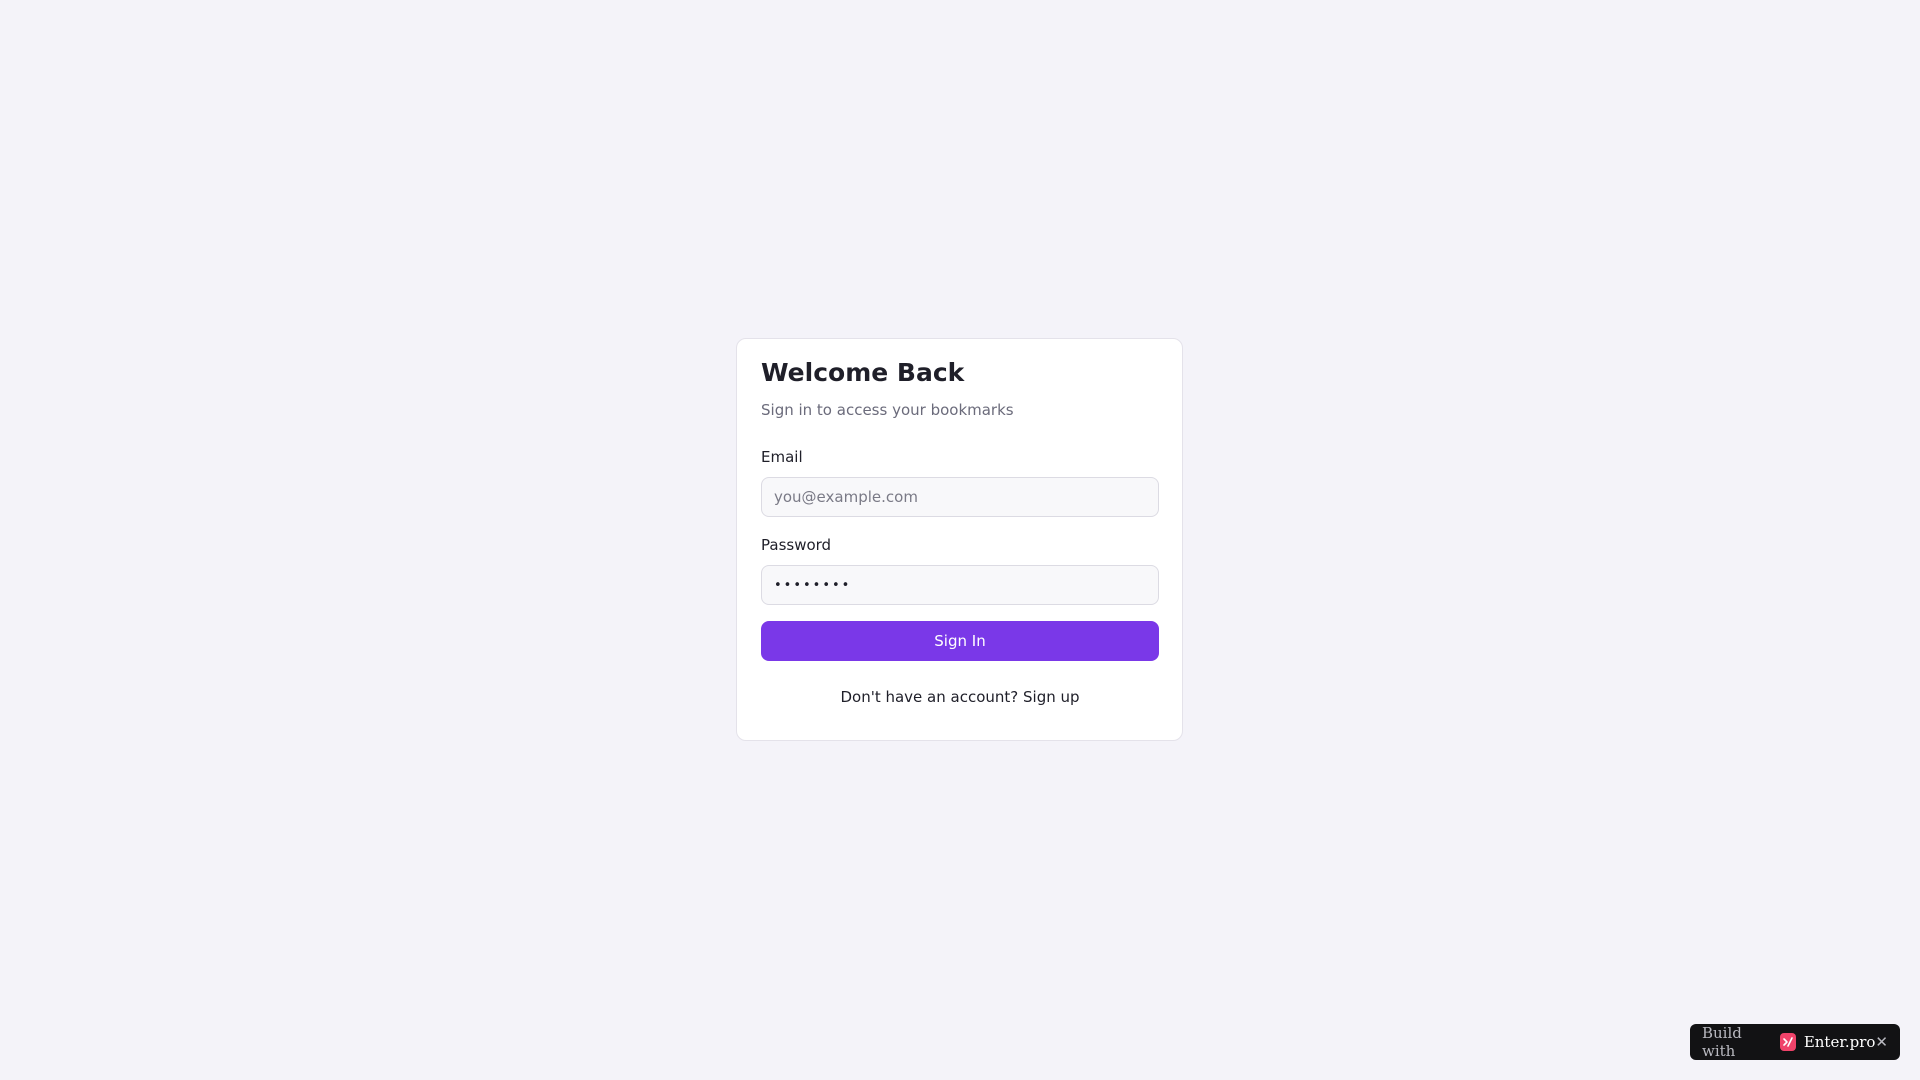 This screenshot has width=1920, height=1080. What do you see at coordinates (960, 497) in the screenshot?
I see `email-field` at bounding box center [960, 497].